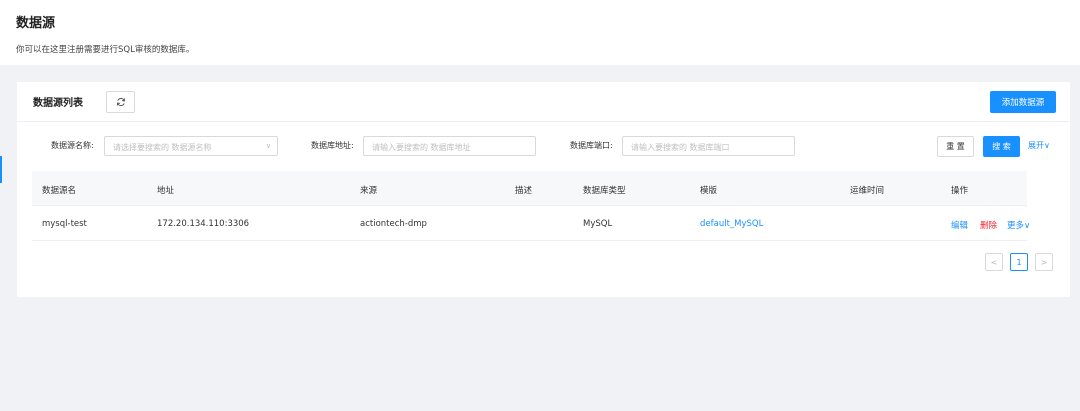 The width and height of the screenshot is (1080, 411). Describe the element at coordinates (543, 102) in the screenshot. I see `card-header: 数据源列表 添加数据源` at that location.